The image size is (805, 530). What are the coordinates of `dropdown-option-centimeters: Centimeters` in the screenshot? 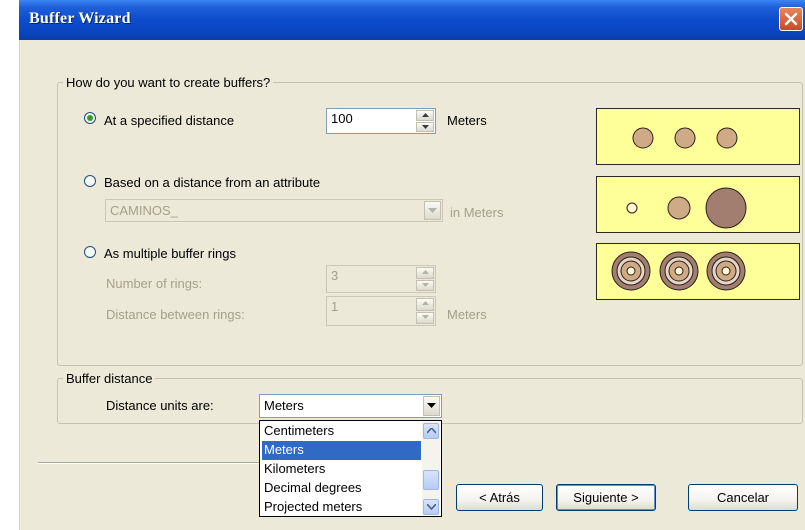 It's located at (341, 431).